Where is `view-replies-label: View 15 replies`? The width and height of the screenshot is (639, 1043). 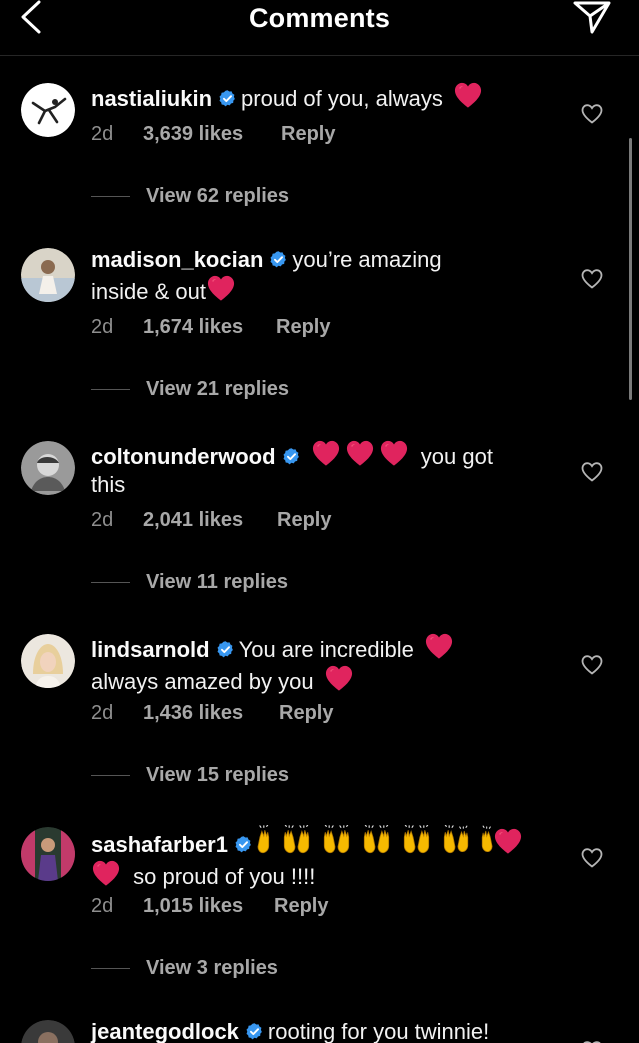 view-replies-label: View 15 replies is located at coordinates (218, 775).